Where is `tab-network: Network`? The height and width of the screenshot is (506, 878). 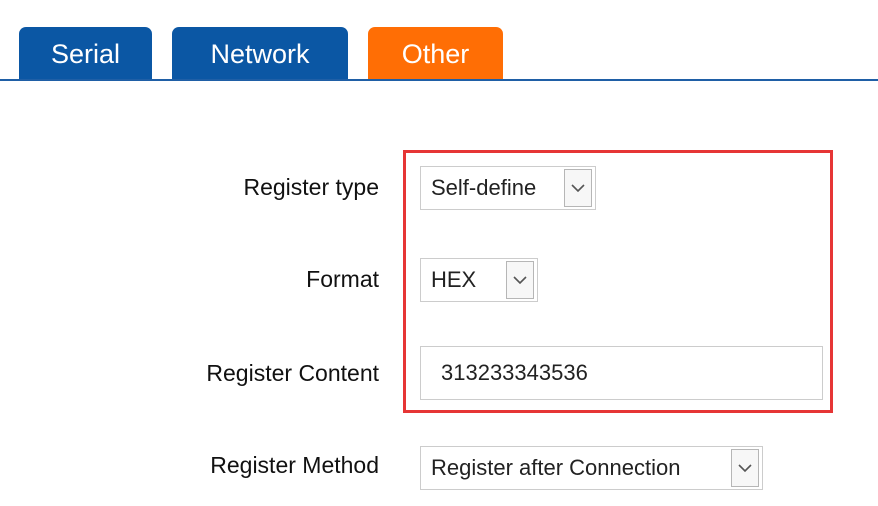 tab-network: Network is located at coordinates (260, 54).